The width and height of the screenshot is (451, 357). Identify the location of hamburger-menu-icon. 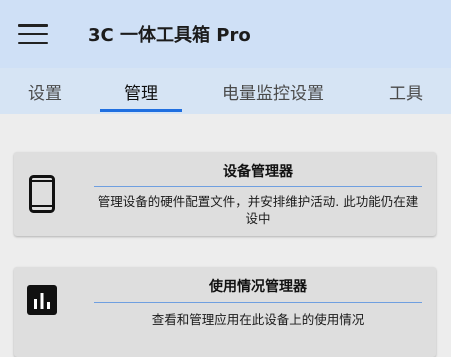
(33, 34).